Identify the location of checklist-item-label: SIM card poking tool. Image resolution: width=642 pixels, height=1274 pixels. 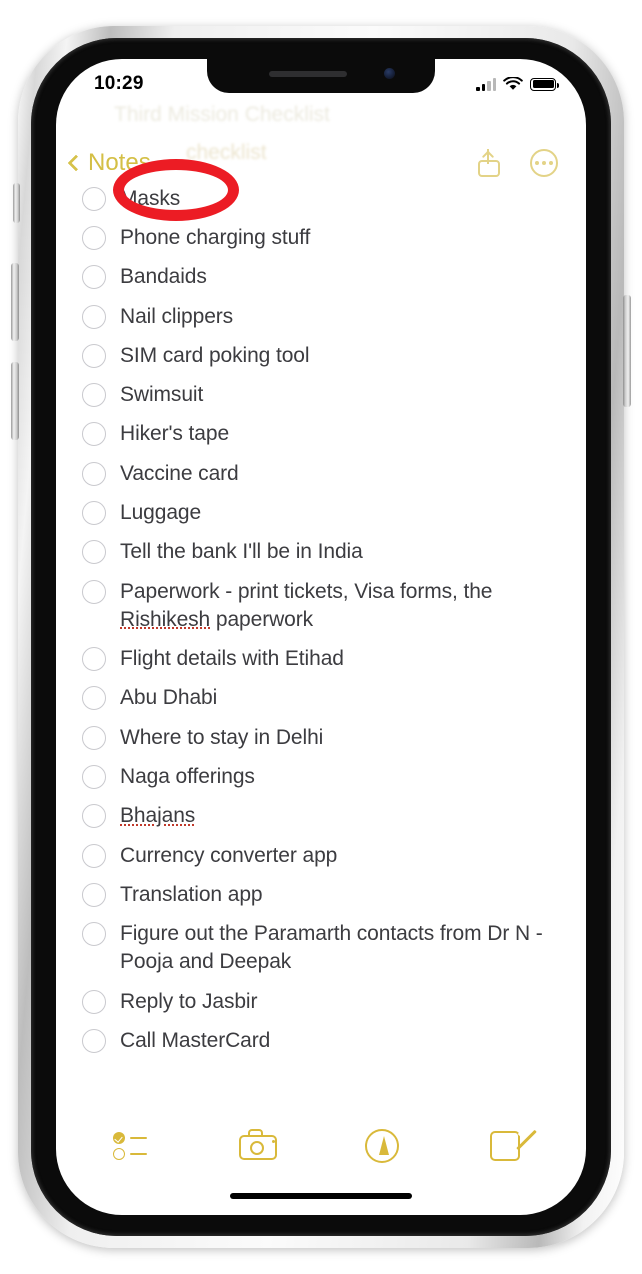
(215, 355).